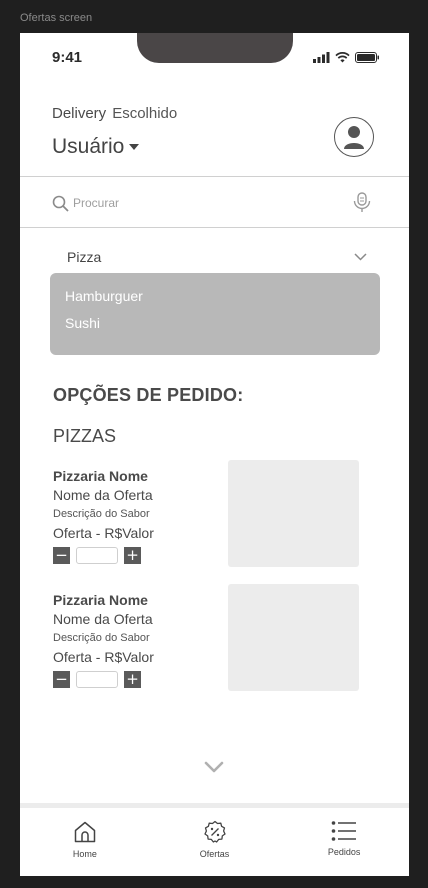 Image resolution: width=428 pixels, height=888 pixels. I want to click on nav-item-ofertas: Ofertas, so click(215, 842).